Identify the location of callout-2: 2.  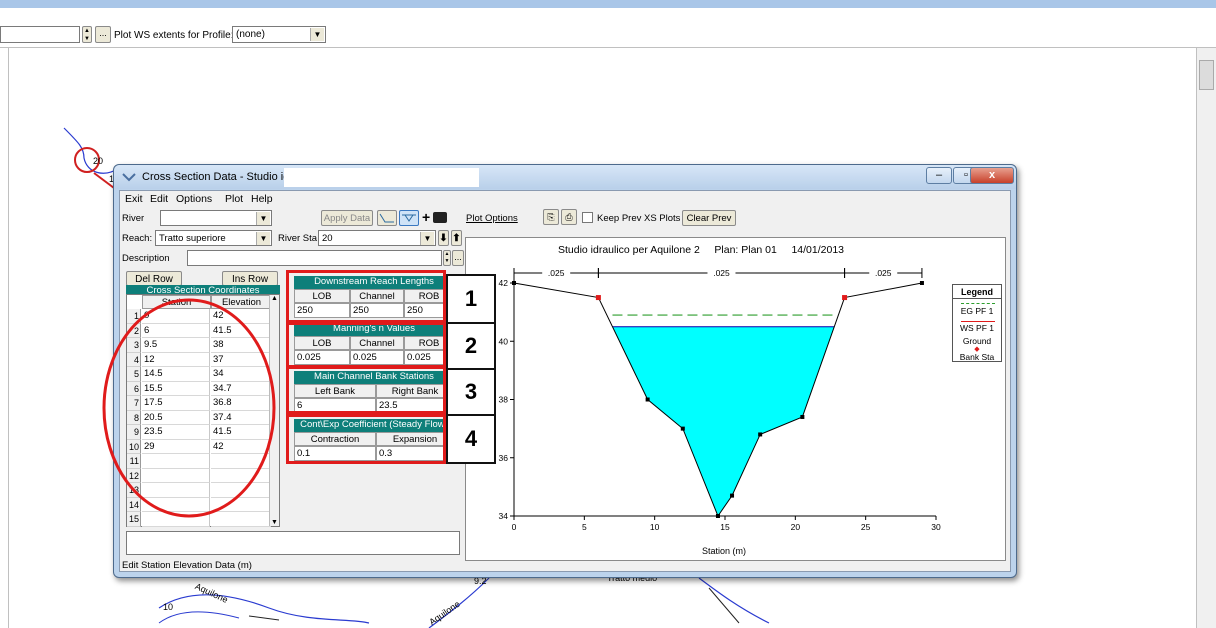
(471, 346).